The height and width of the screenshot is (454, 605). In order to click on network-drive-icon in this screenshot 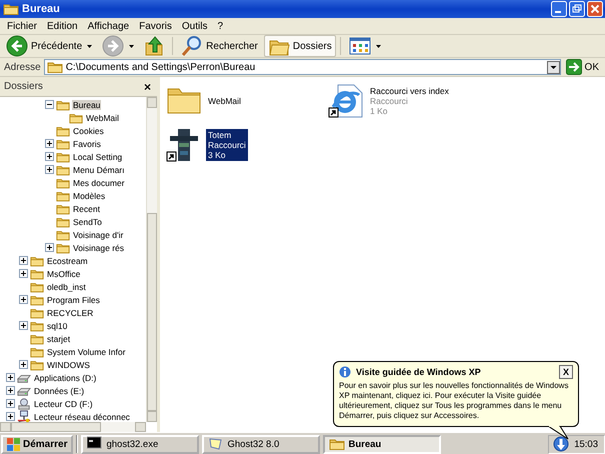, I will do `click(24, 416)`.